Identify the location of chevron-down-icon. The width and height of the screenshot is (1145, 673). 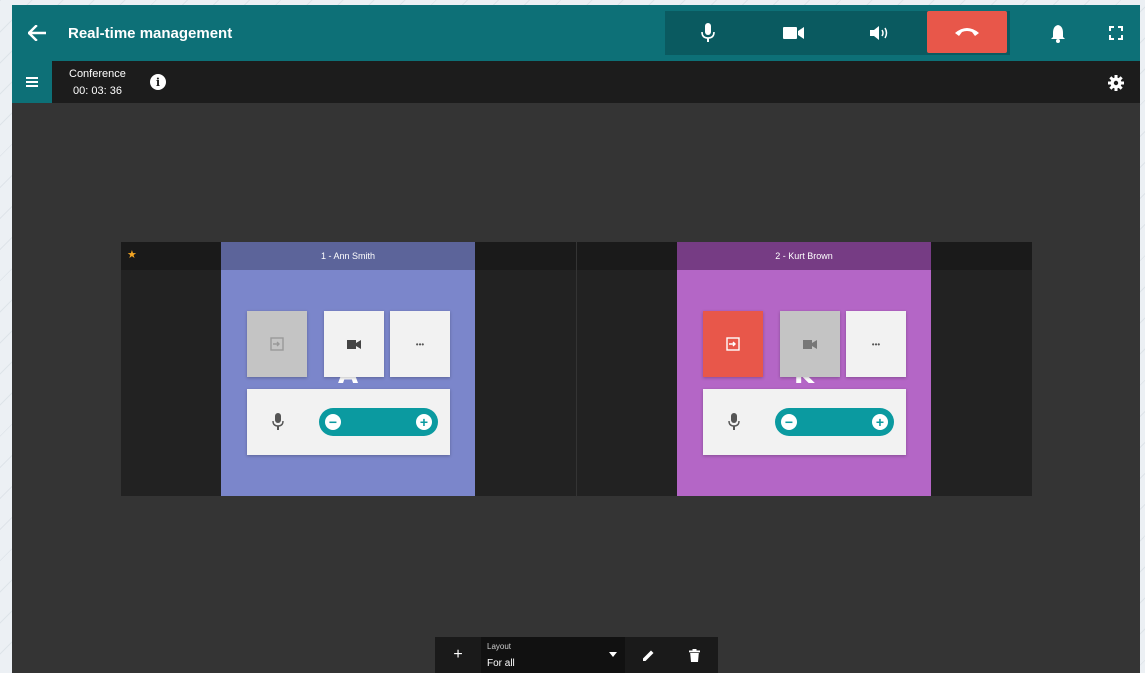
(613, 654).